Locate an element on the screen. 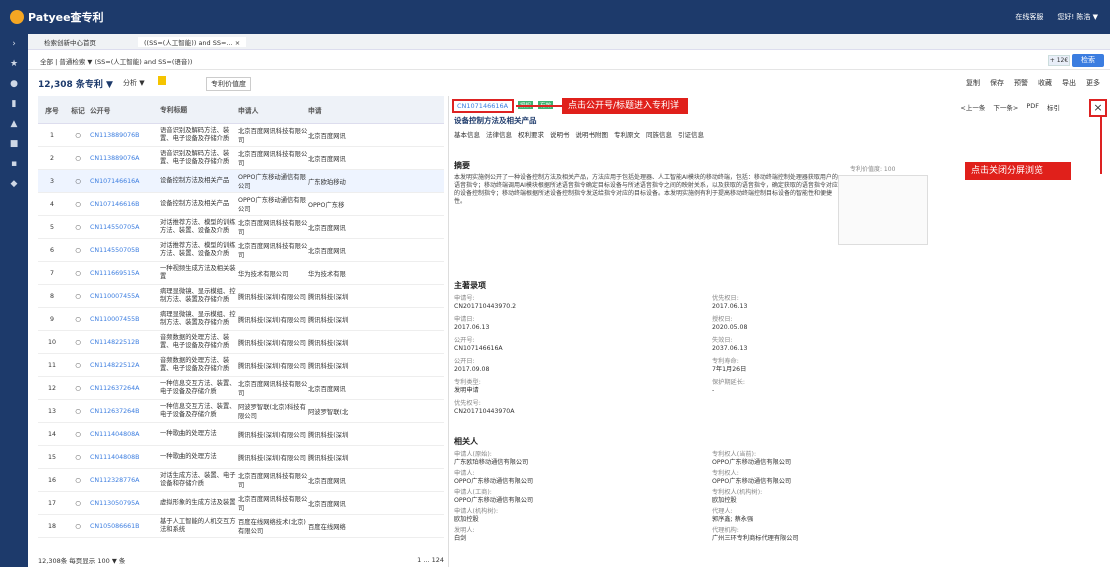  app-logo: Patyee查专利 is located at coordinates (57, 17).